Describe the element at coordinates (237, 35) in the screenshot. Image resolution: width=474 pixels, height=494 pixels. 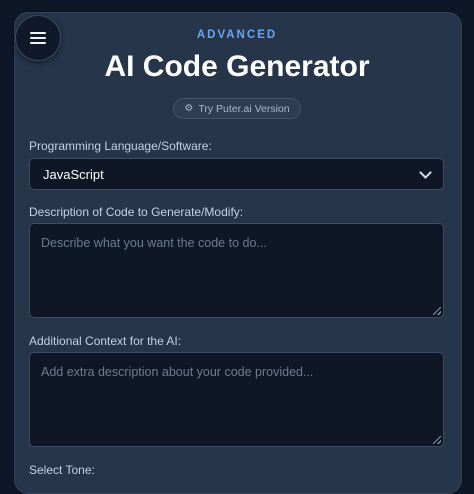
I see `eyebrow-label: ADVANCED` at that location.